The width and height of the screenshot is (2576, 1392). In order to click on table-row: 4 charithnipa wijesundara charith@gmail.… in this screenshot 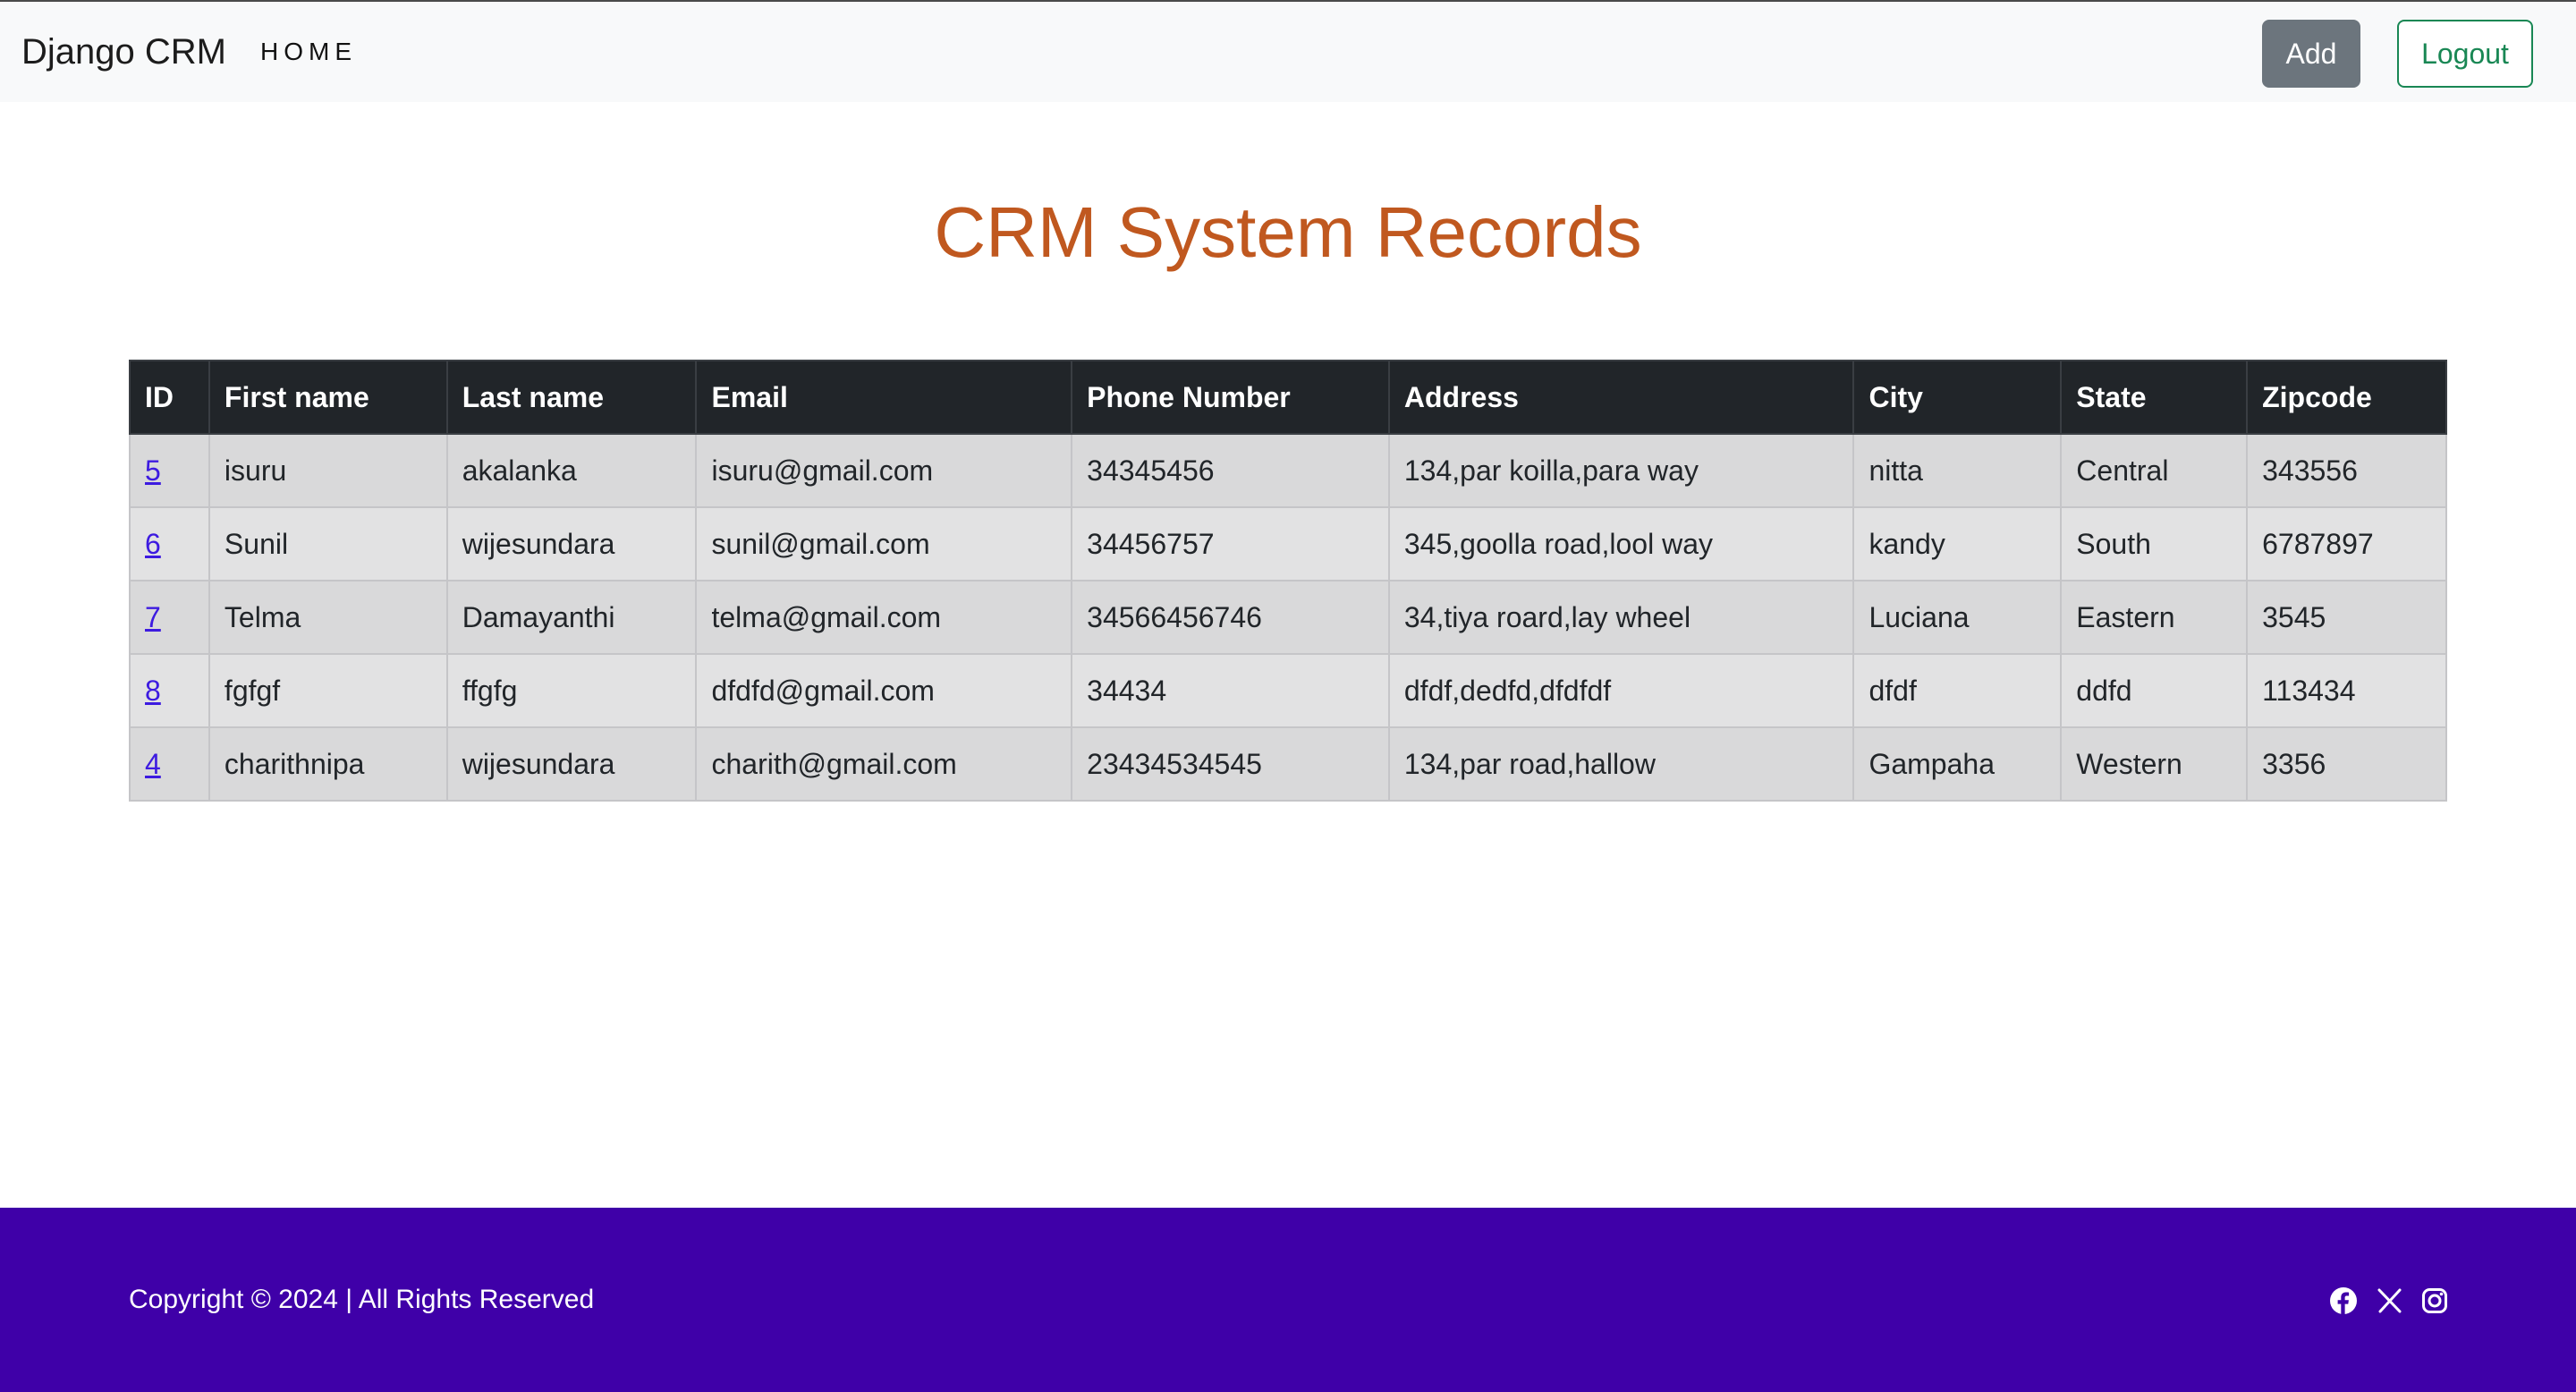, I will do `click(1288, 764)`.